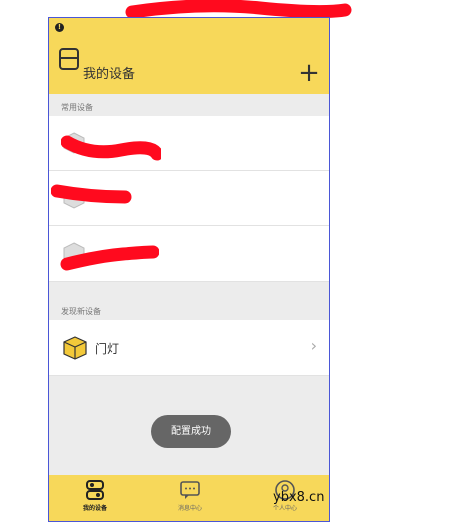  I want to click on menu-icon, so click(69, 59).